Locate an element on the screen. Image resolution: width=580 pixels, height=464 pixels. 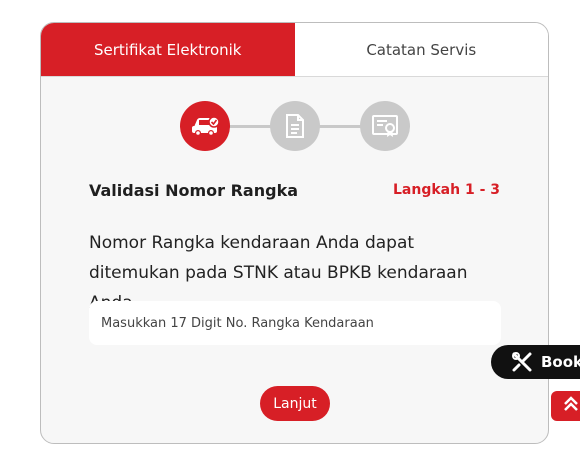
car-check-icon is located at coordinates (205, 126).